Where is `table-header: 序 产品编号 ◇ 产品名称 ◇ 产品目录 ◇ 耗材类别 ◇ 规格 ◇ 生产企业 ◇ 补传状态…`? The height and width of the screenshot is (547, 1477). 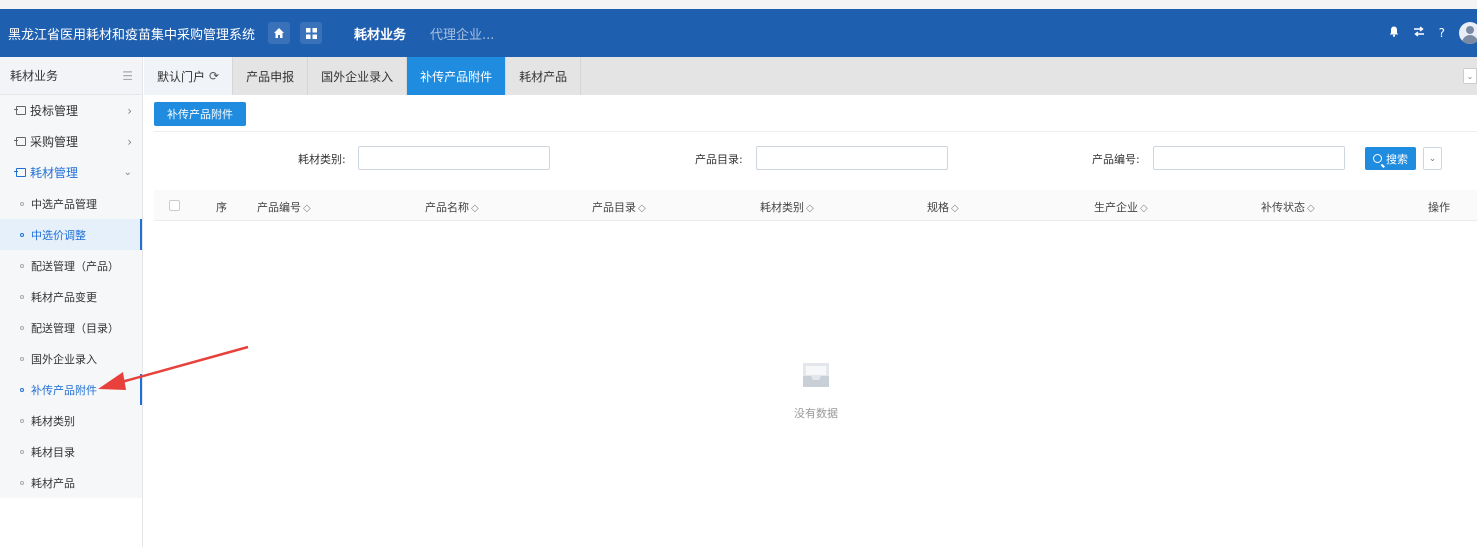 table-header: 序 产品编号 ◇ 产品名称 ◇ 产品目录 ◇ 耗材类别 ◇ 规格 ◇ 生产企业 ◇ 补传状态… is located at coordinates (815, 205).